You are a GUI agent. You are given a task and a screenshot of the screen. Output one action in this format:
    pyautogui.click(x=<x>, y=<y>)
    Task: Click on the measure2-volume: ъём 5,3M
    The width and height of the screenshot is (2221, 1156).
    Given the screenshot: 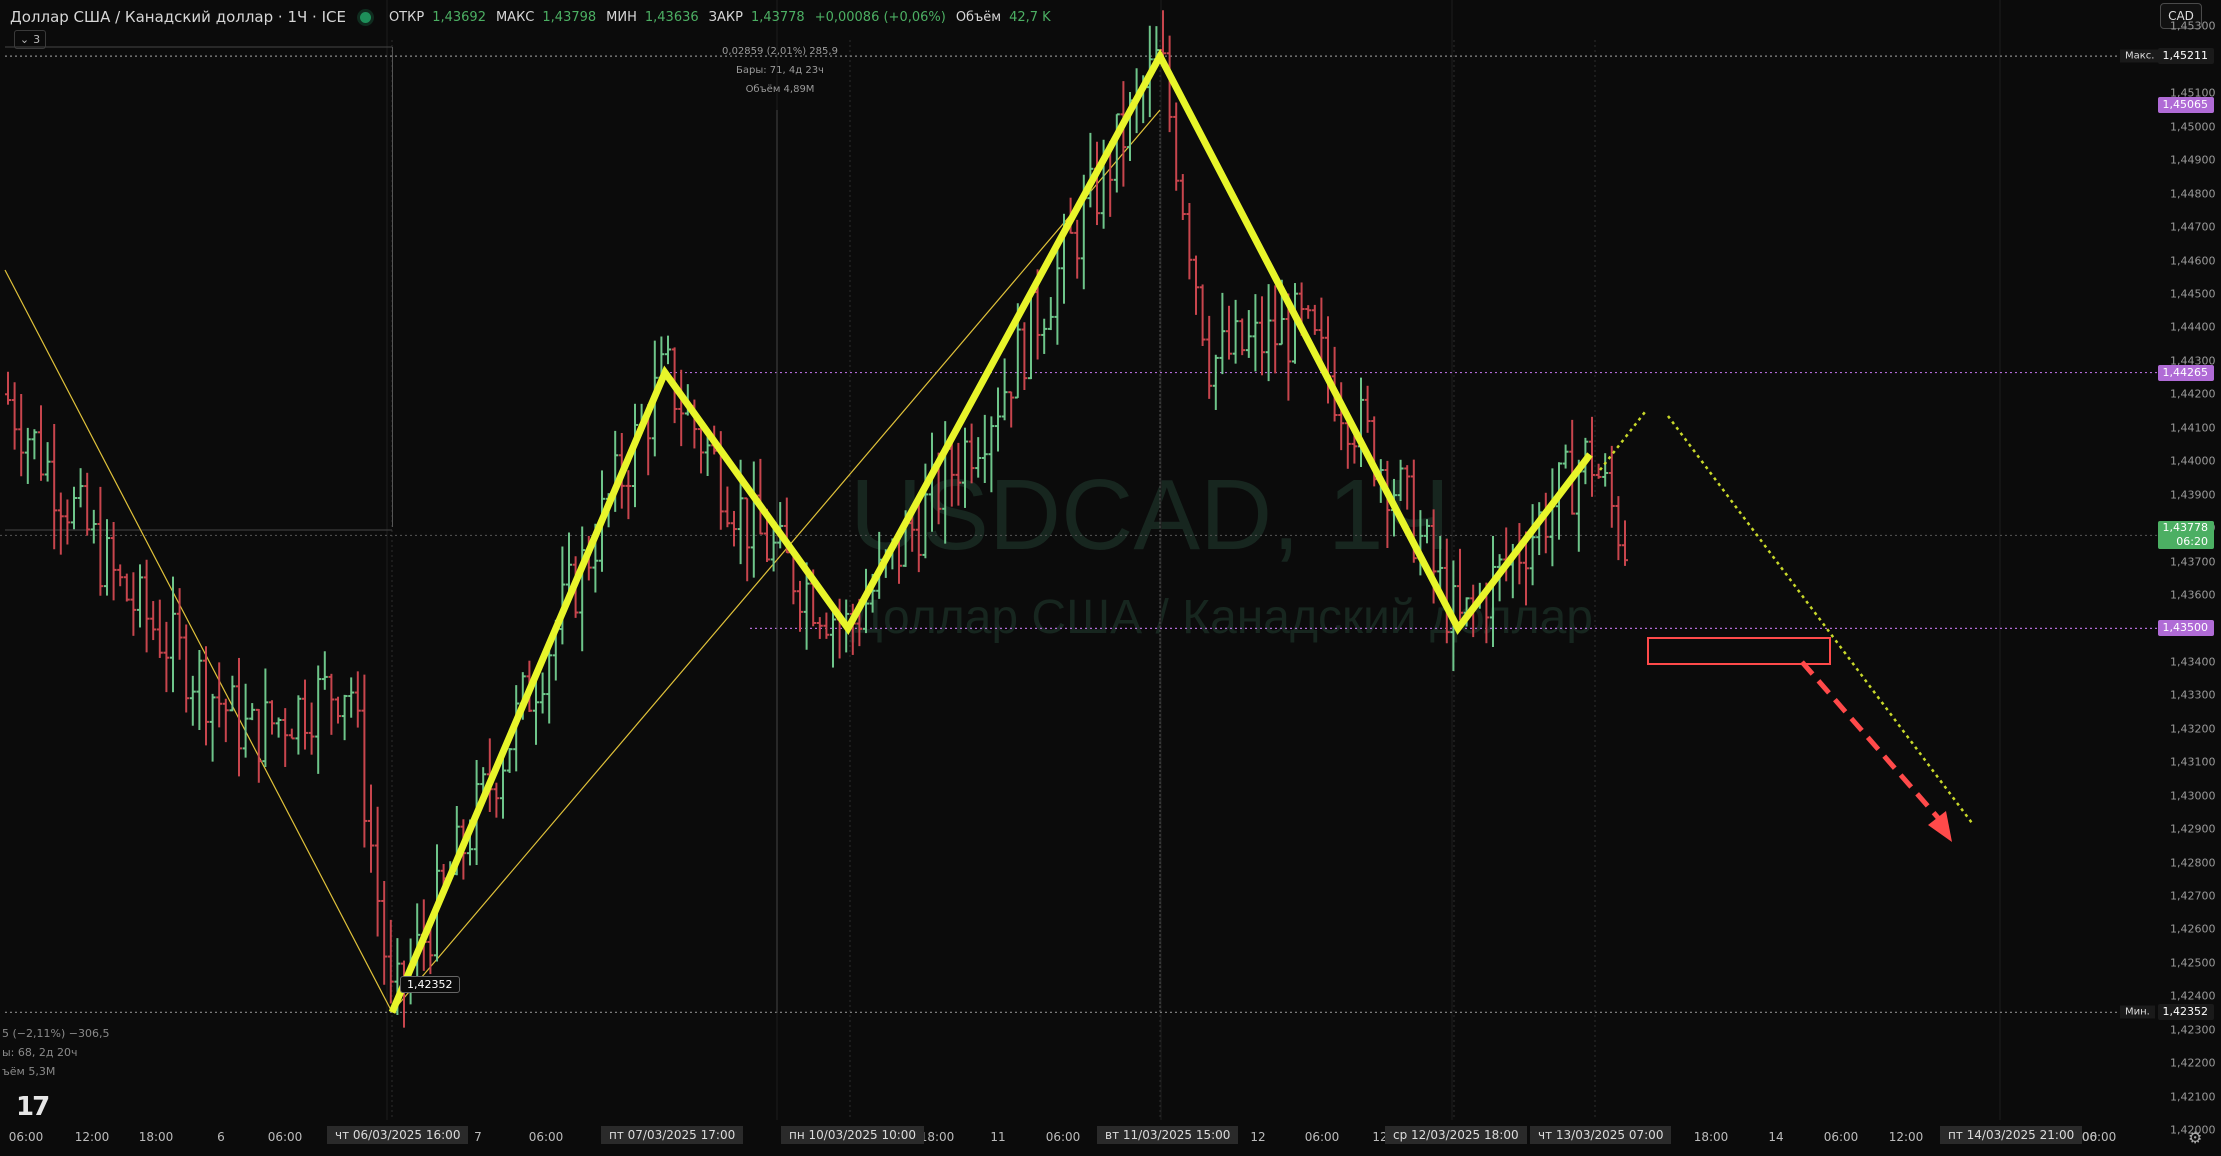 What is the action you would take?
    pyautogui.click(x=29, y=1071)
    